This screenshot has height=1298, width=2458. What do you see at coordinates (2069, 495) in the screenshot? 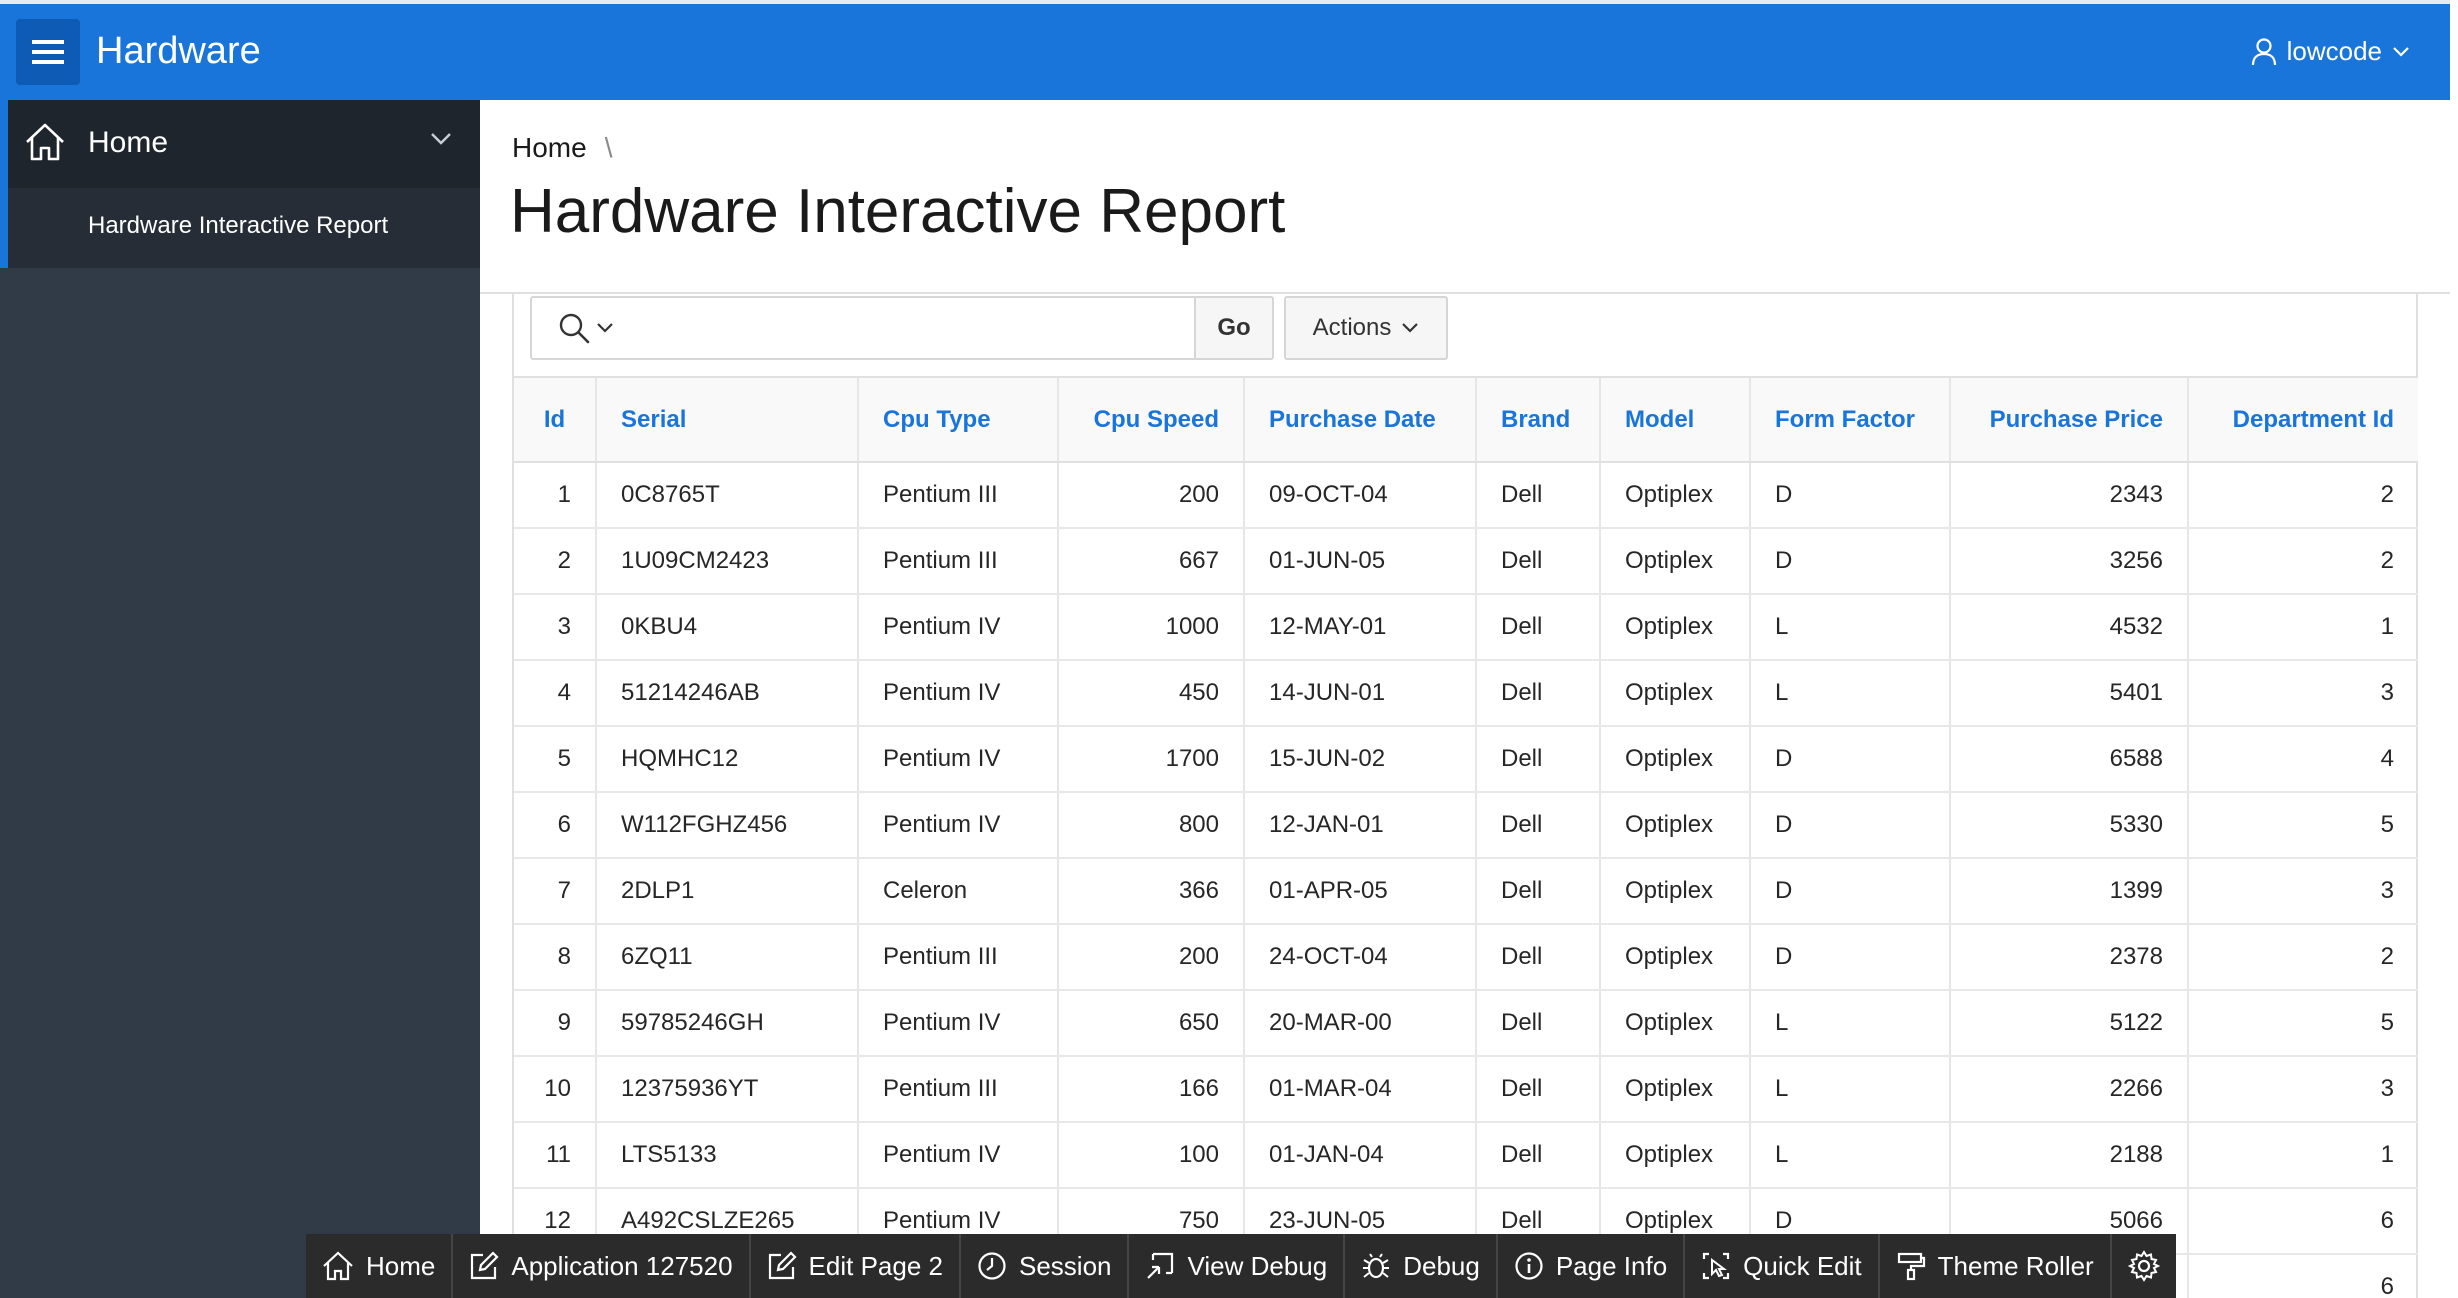
I see `cell-purchase-price: 2343` at bounding box center [2069, 495].